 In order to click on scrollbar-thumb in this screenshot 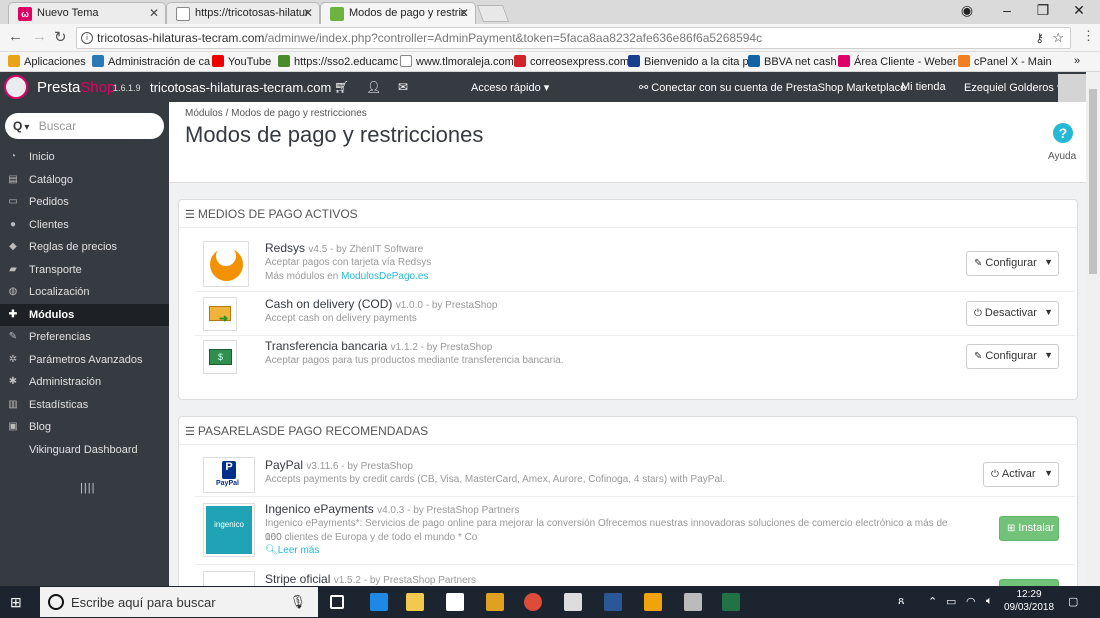, I will do `click(1093, 181)`.